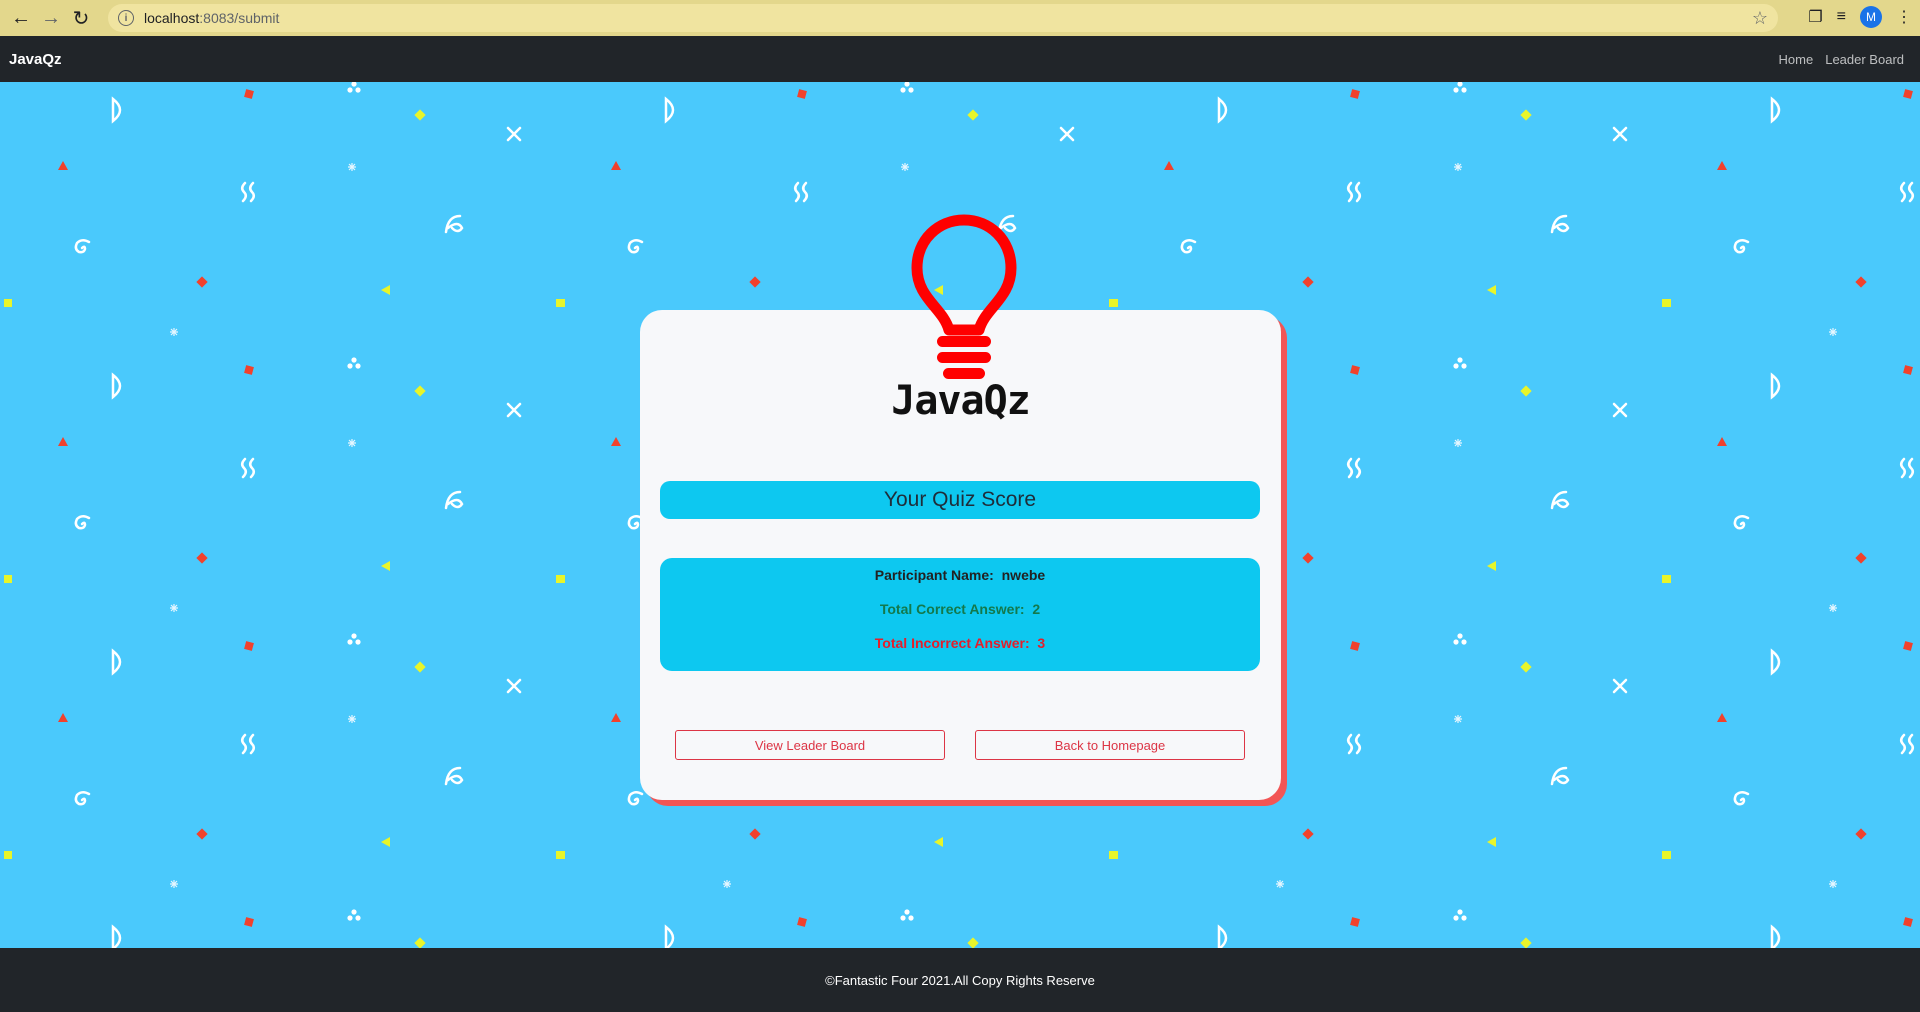  Describe the element at coordinates (81, 18) in the screenshot. I see `reload-icon: ↻` at that location.